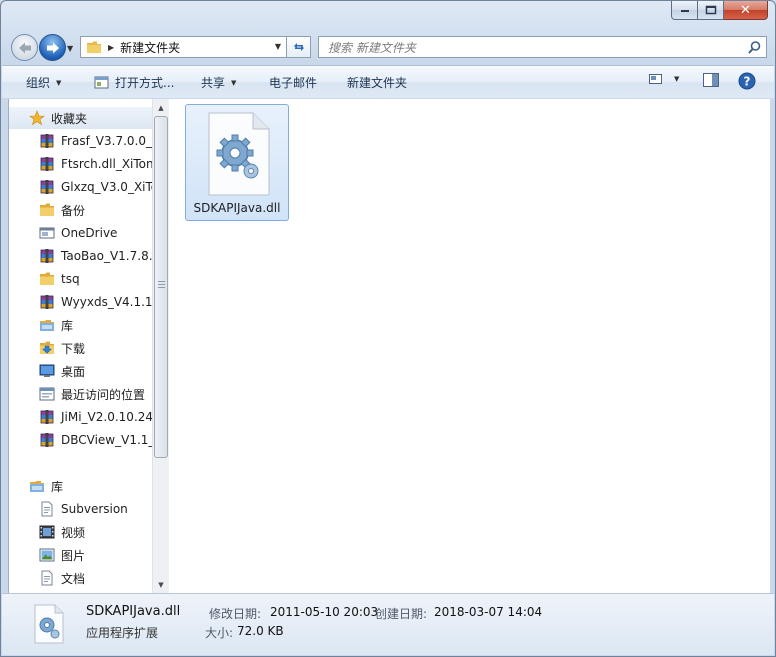 The image size is (776, 657). What do you see at coordinates (83, 279) in the screenshot?
I see `sidebar-item-favorite-6: tsq` at bounding box center [83, 279].